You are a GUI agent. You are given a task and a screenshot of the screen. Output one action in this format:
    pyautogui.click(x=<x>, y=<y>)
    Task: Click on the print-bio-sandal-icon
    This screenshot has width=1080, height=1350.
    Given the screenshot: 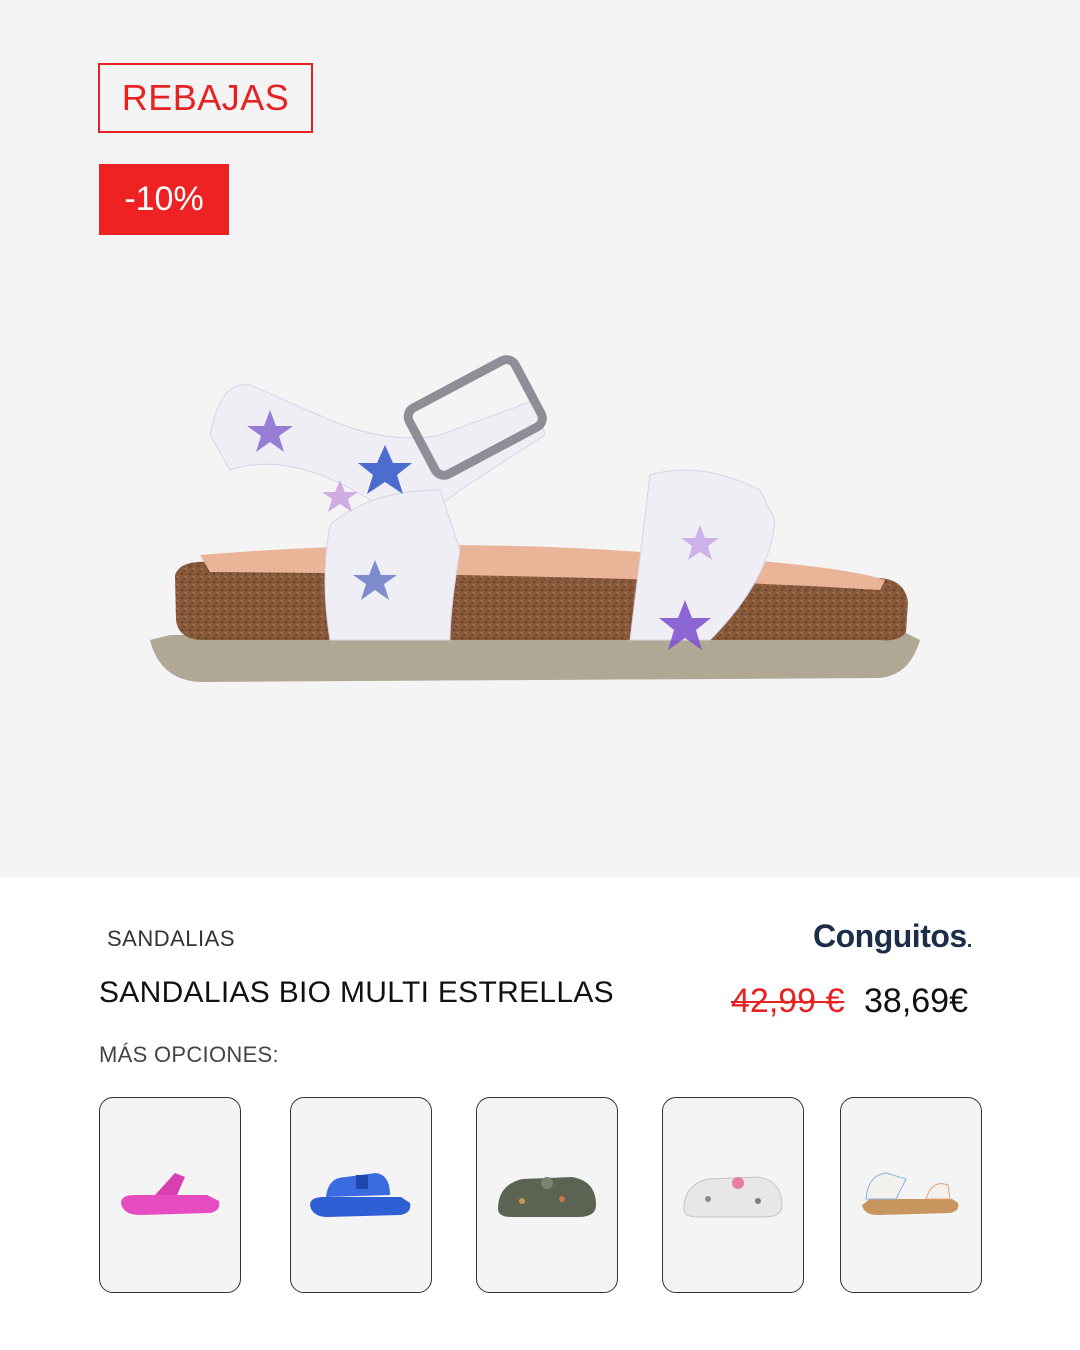 What is the action you would take?
    pyautogui.click(x=910, y=1193)
    